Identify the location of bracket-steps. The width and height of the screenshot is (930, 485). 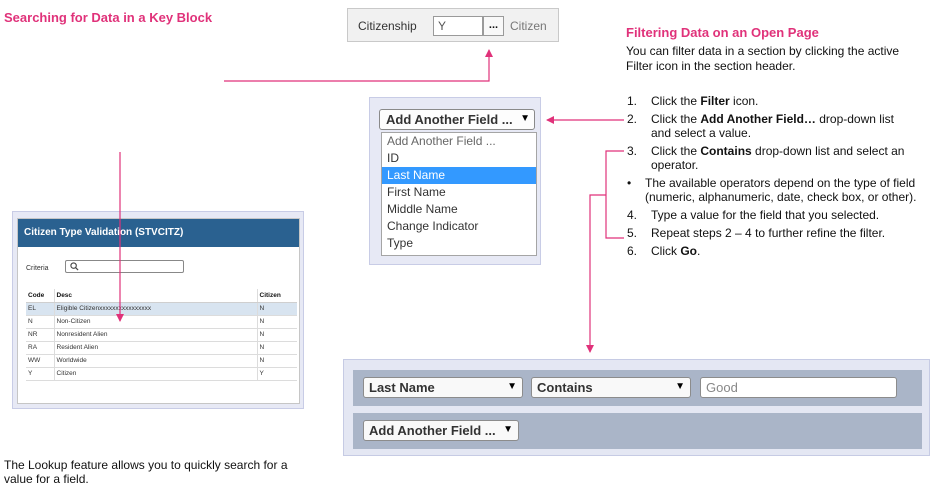
(614, 194).